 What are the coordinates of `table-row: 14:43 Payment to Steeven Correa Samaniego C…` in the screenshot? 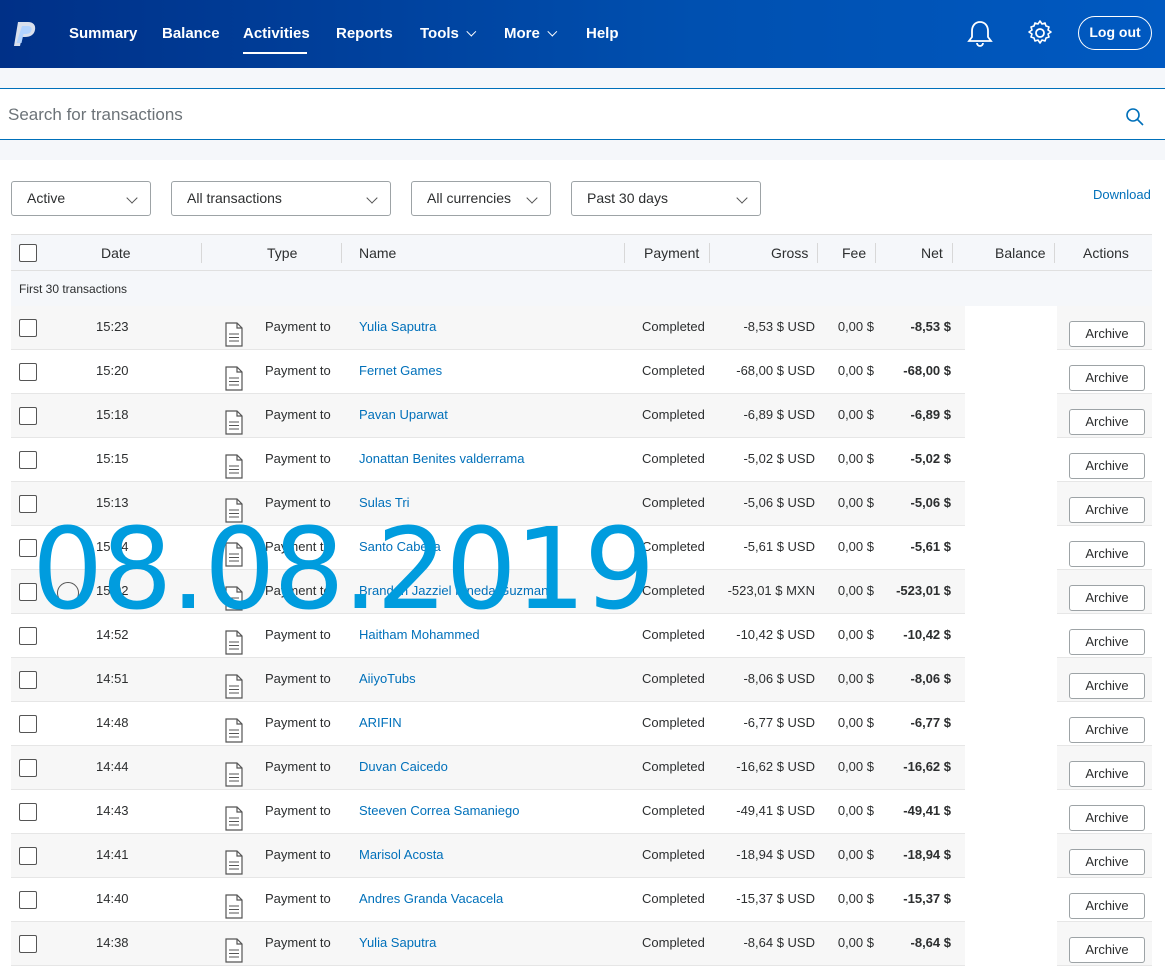 It's located at (581, 812).